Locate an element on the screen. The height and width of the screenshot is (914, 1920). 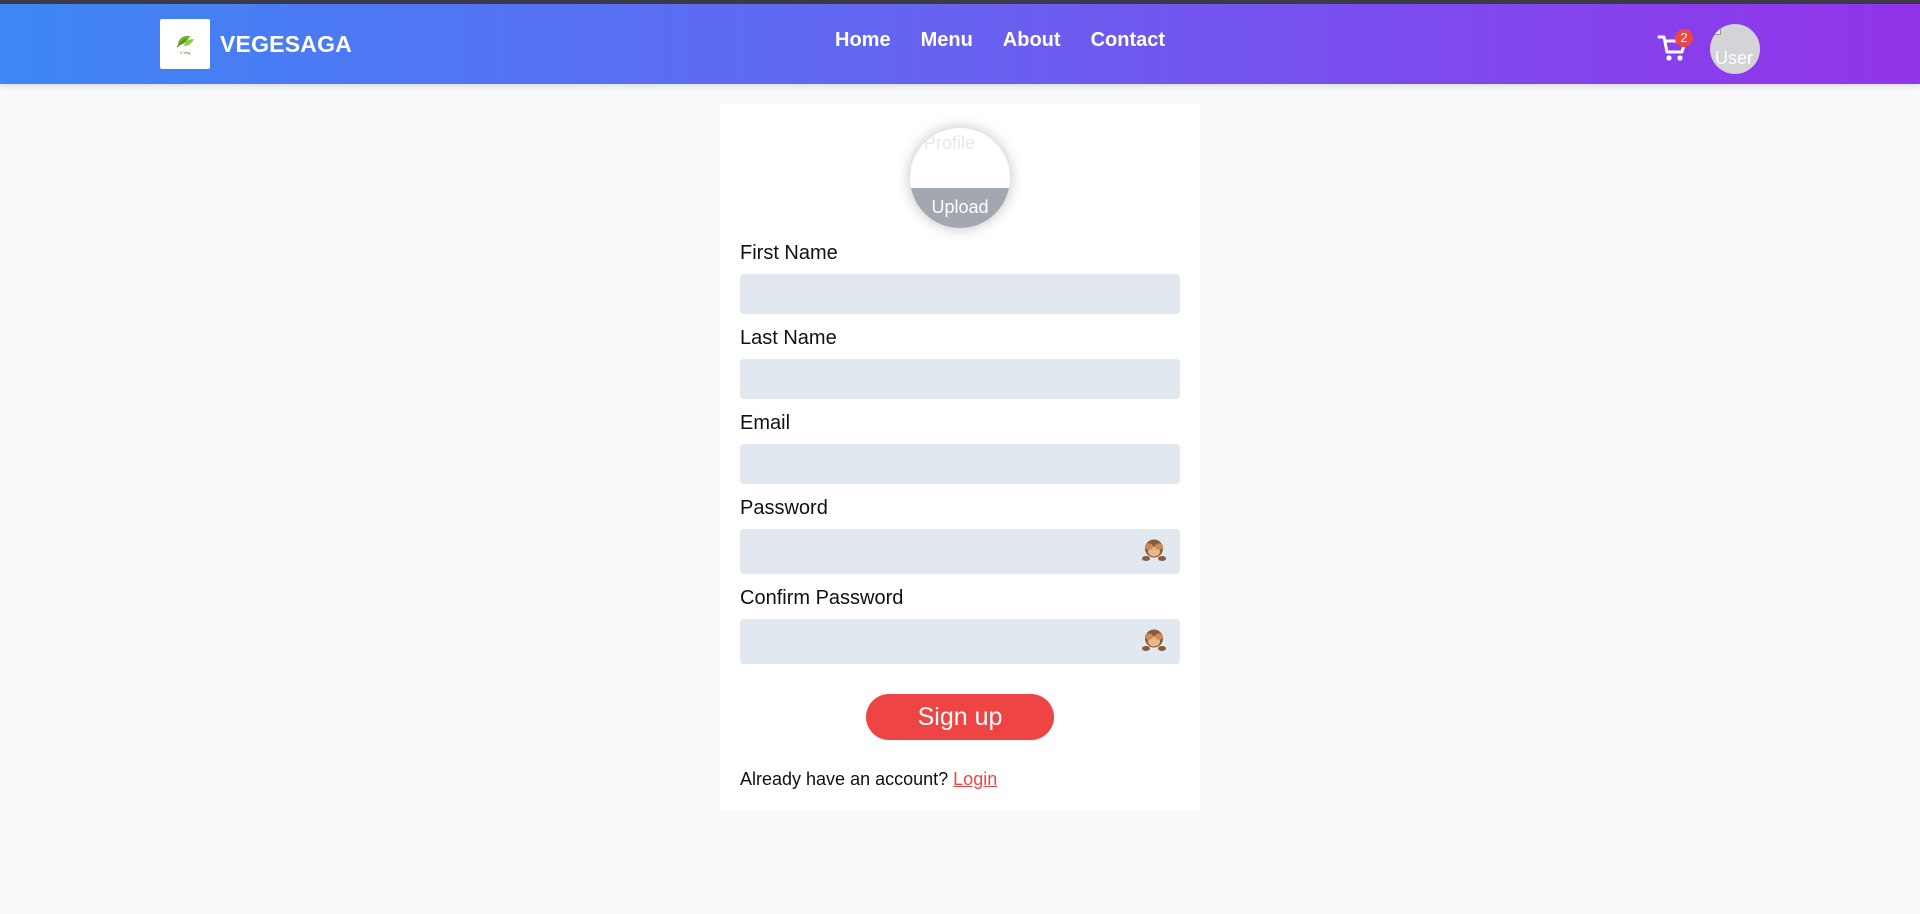
profile-alt-text: Profile is located at coordinates (950, 143).